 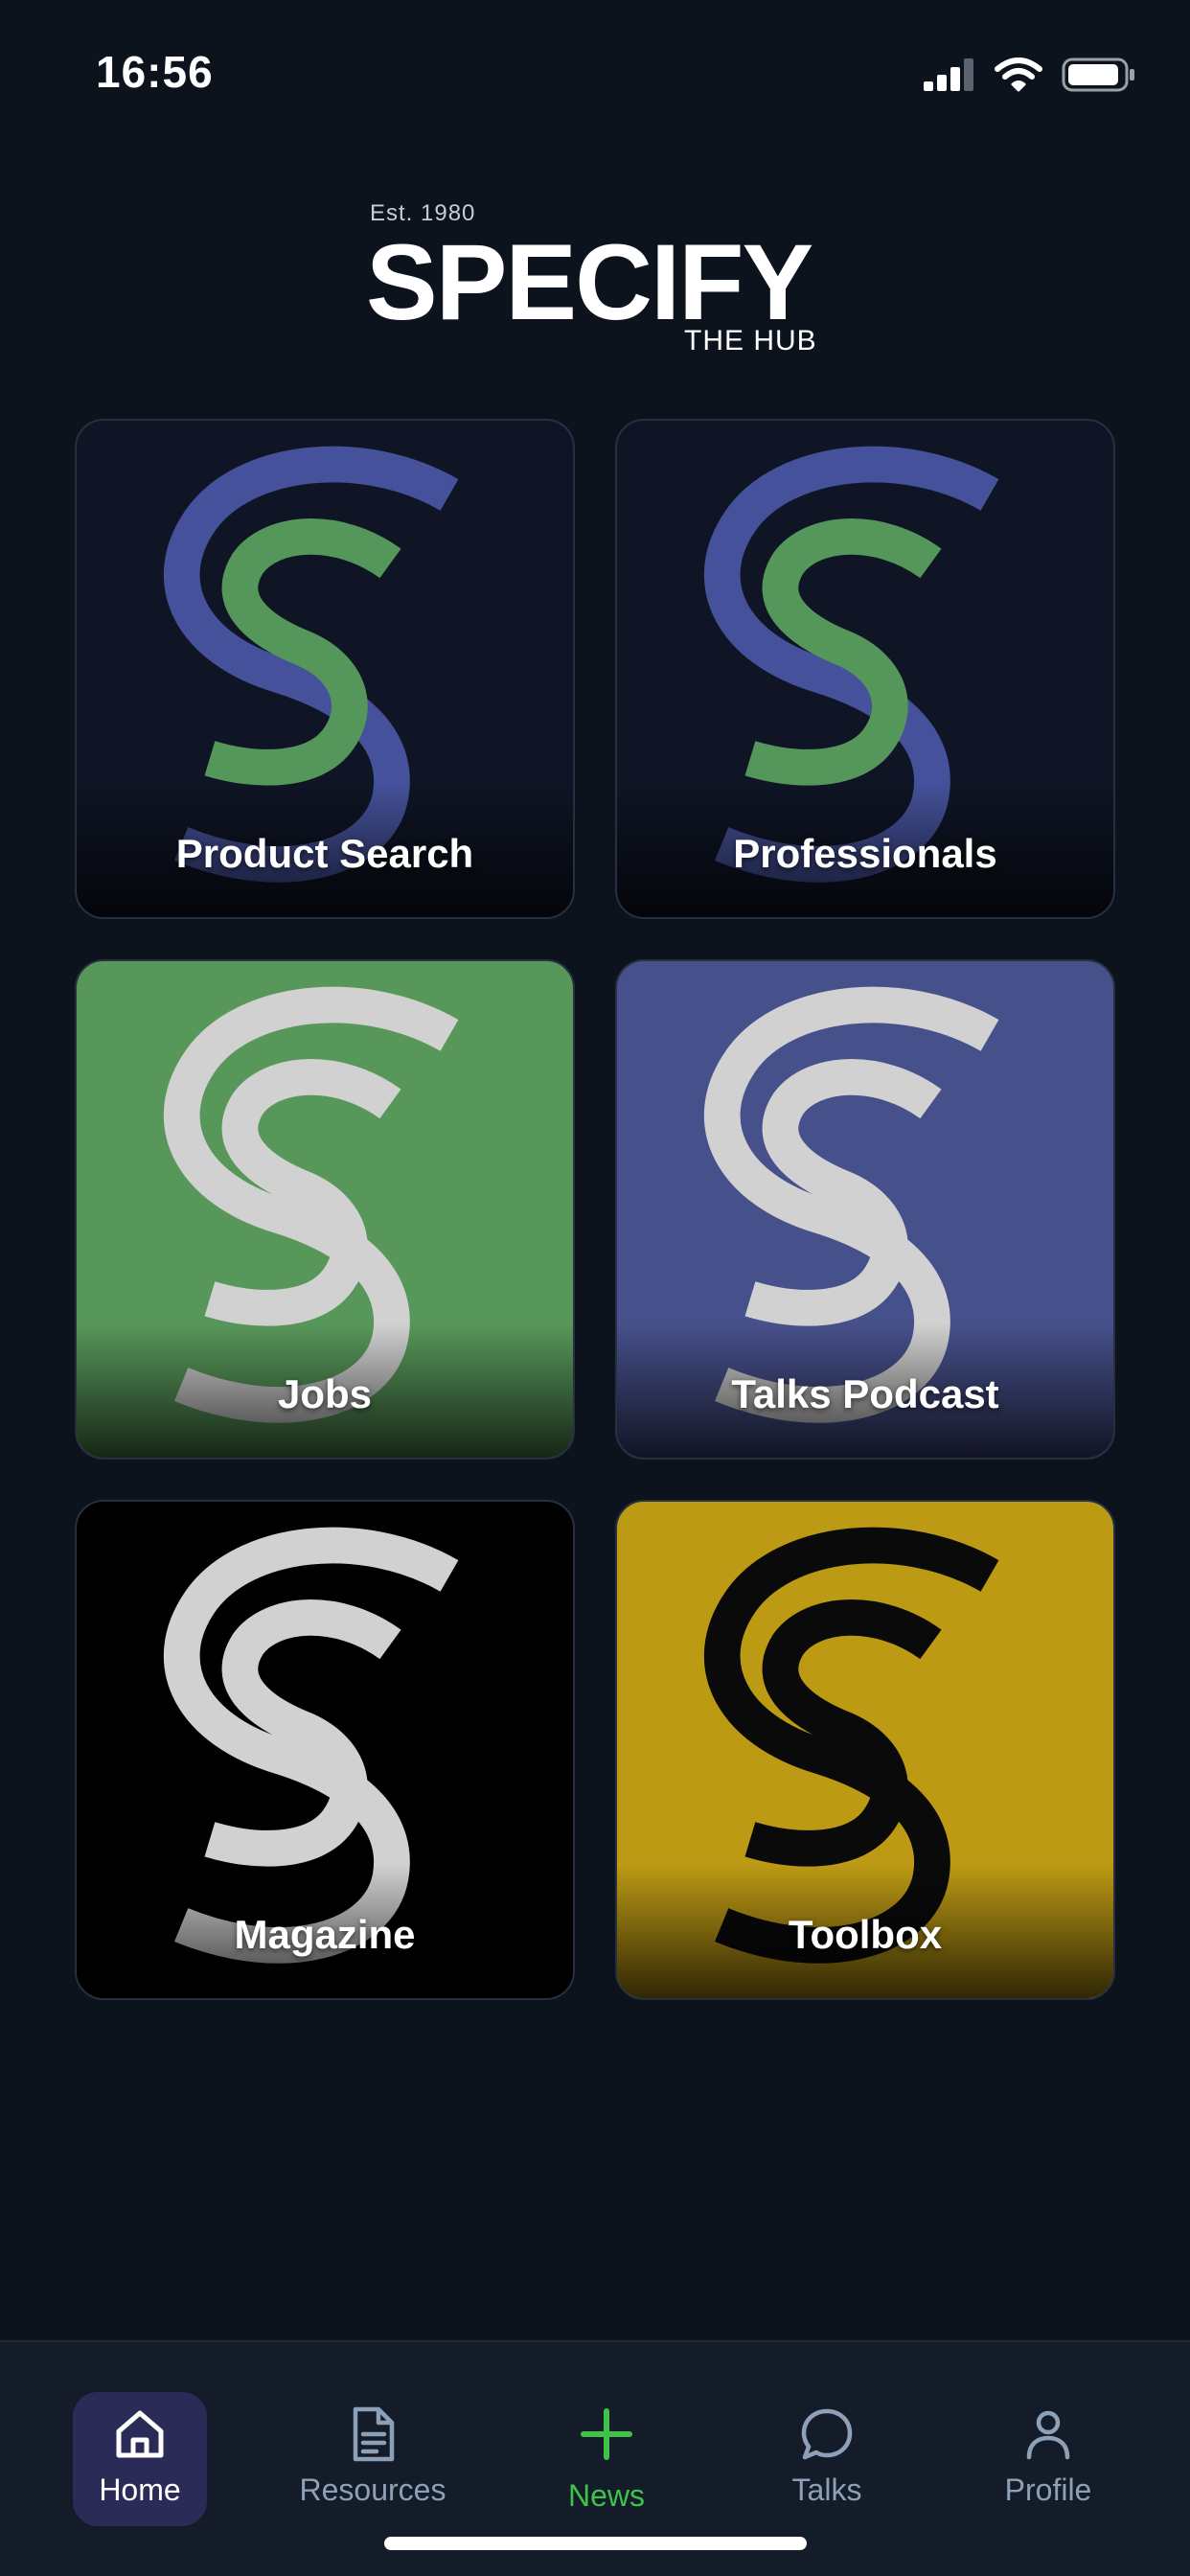 I want to click on tile-product-search: Product Search, so click(x=325, y=669).